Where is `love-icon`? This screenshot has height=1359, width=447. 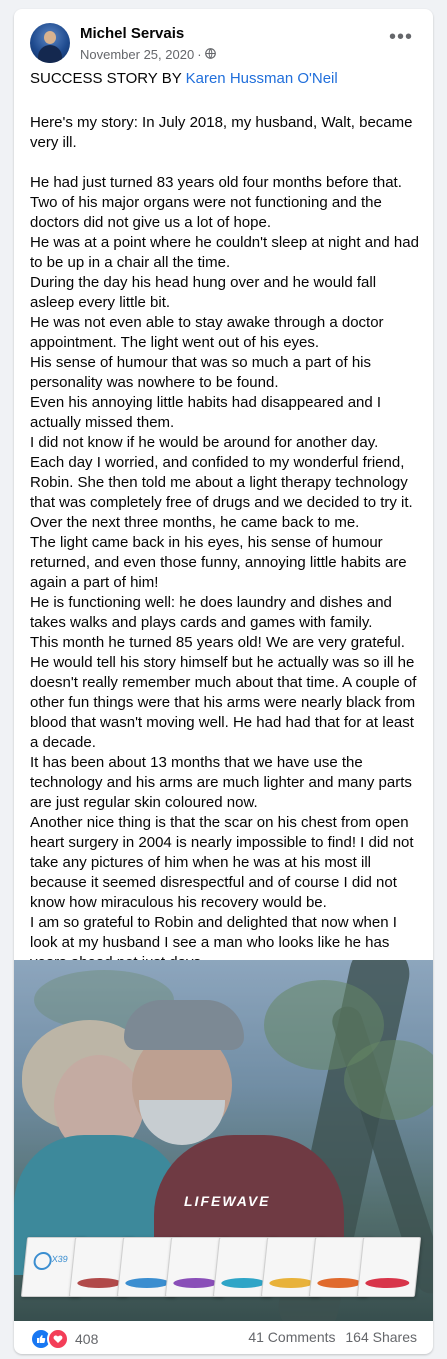 love-icon is located at coordinates (58, 1339).